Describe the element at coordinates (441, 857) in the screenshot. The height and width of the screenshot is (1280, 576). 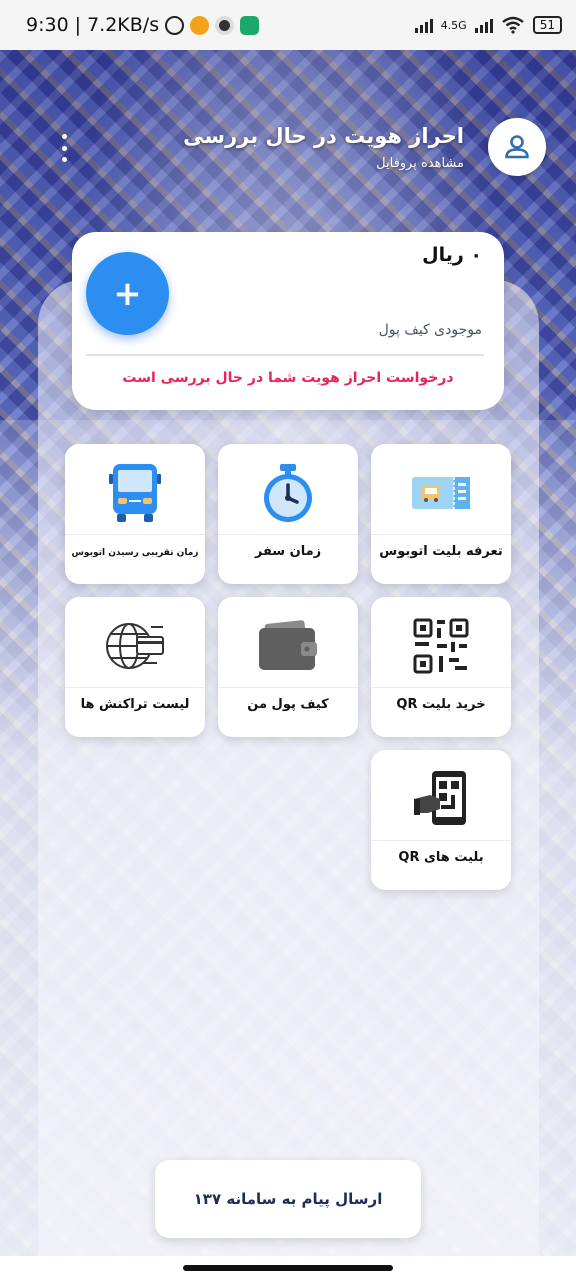
I see `tile-label: بلیت های QR` at that location.